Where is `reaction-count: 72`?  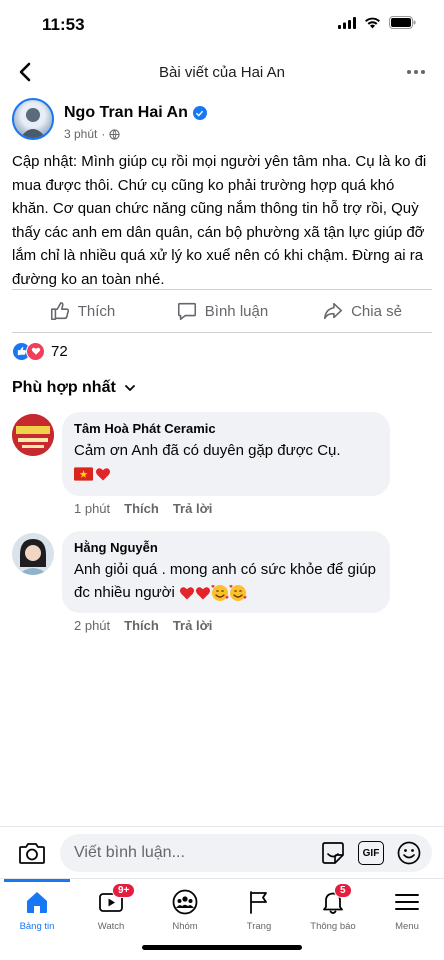 reaction-count: 72 is located at coordinates (59, 351).